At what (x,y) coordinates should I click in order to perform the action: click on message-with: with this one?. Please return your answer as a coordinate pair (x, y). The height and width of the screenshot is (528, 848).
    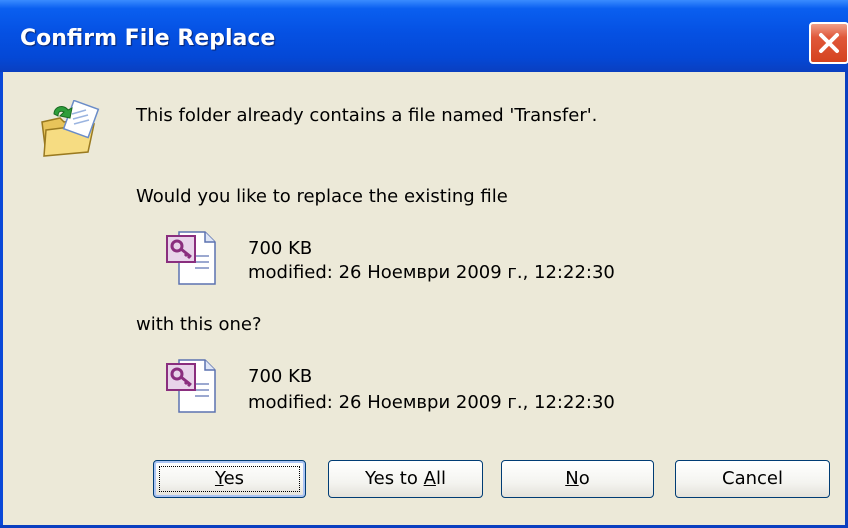
    Looking at the image, I should click on (199, 324).